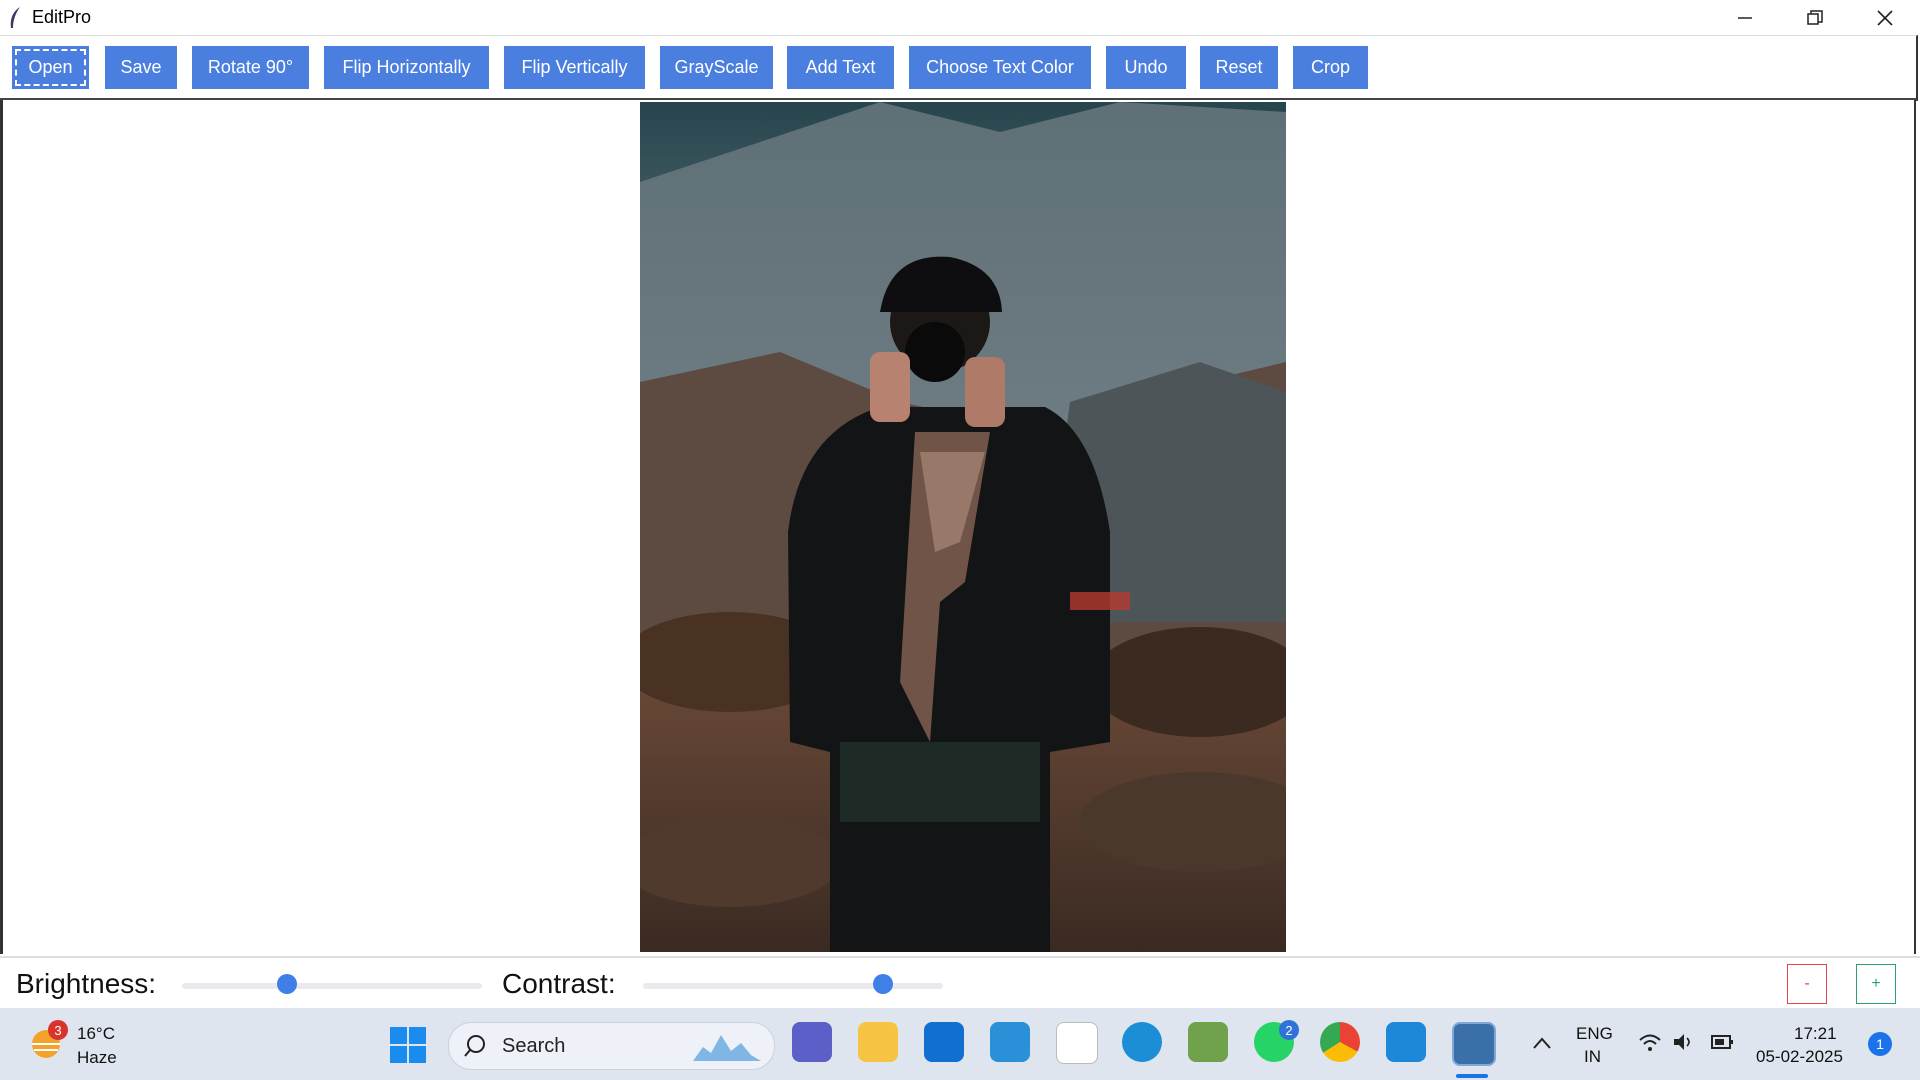 The image size is (1920, 1080). Describe the element at coordinates (1594, 1034) in the screenshot. I see `language-line1: ENG` at that location.